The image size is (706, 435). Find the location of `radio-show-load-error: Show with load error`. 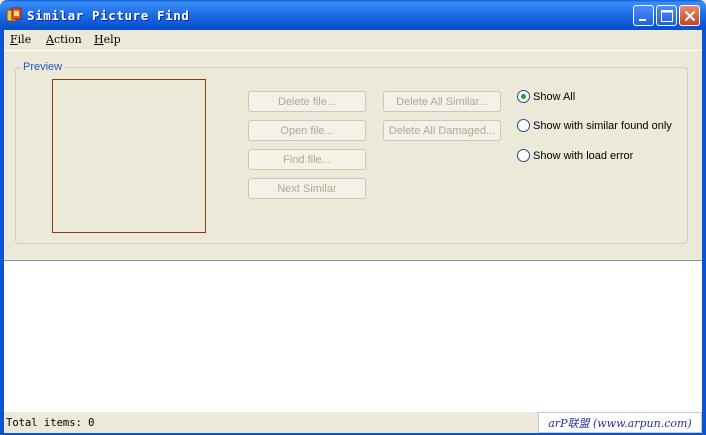

radio-show-load-error: Show with load error is located at coordinates (575, 155).